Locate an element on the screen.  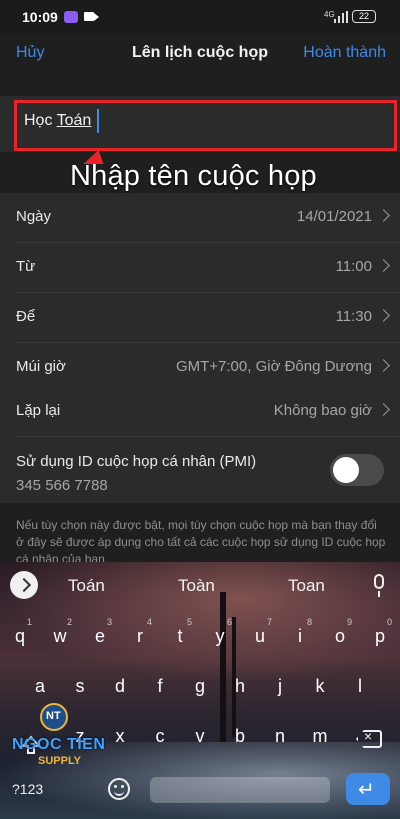
key-label: o is located at coordinates (339, 636).